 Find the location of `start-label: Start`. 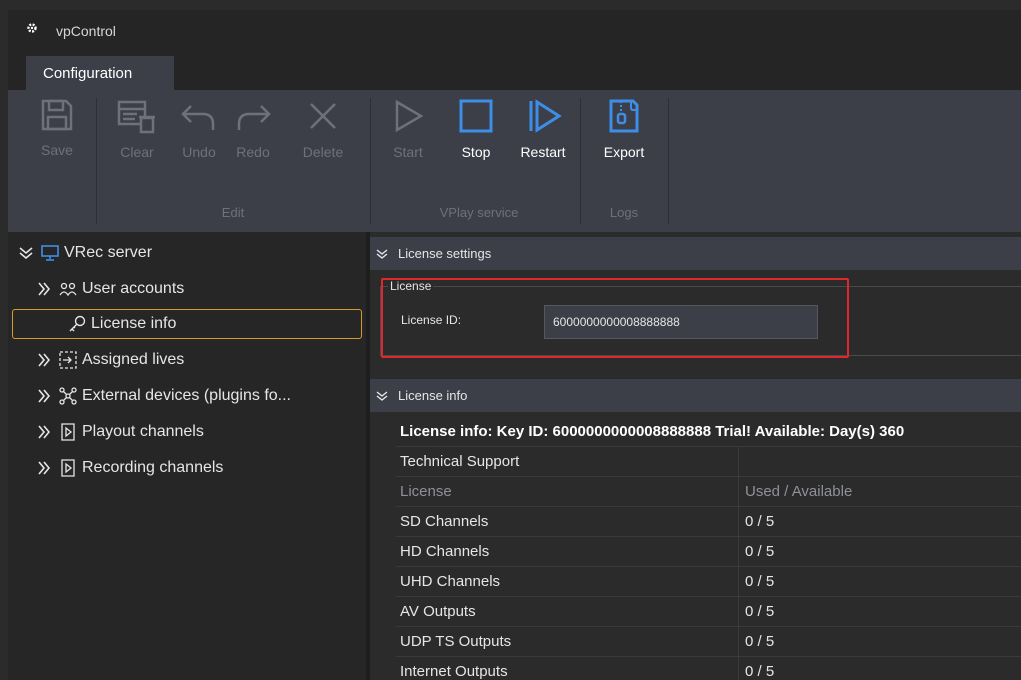

start-label: Start is located at coordinates (408, 152).